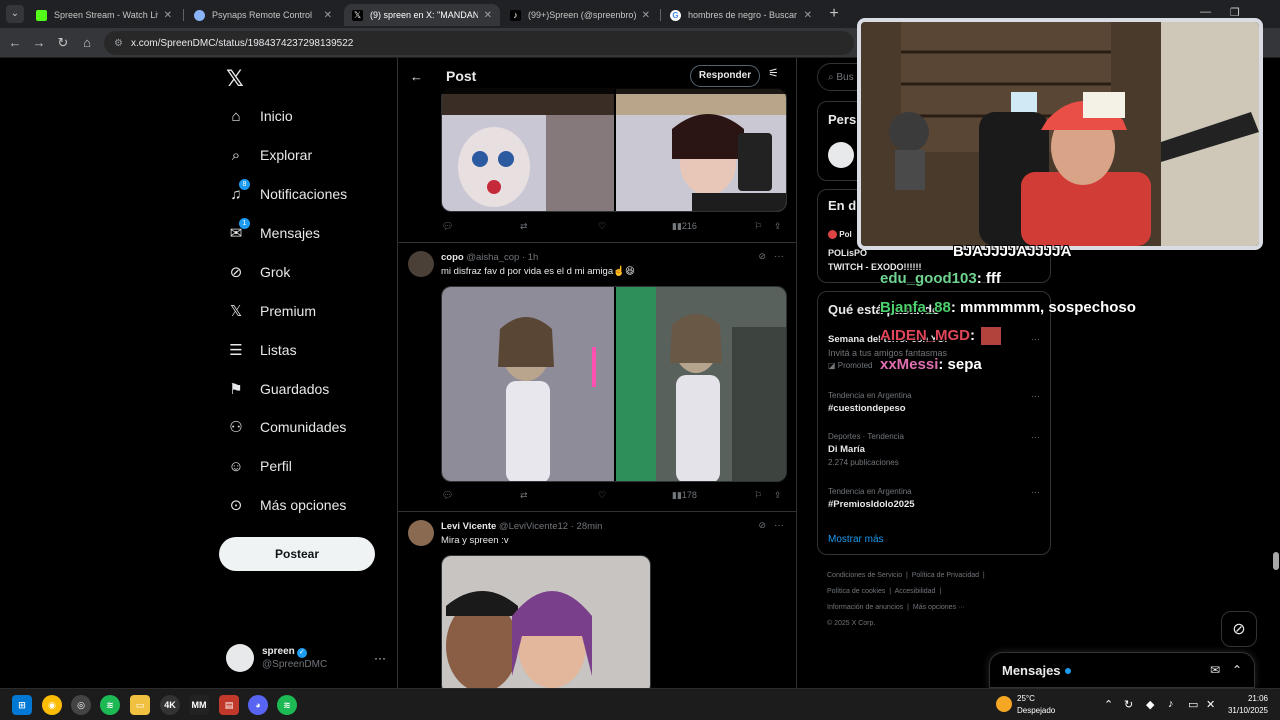 Image resolution: width=1280 pixels, height=720 pixels. Describe the element at coordinates (118, 43) in the screenshot. I see `site-info-icon: ⚙` at that location.